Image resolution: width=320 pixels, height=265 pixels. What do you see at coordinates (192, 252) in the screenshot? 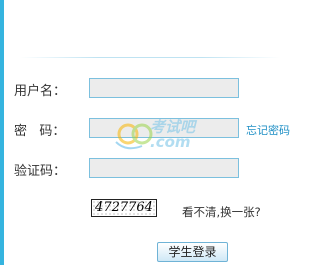
I see `student-login-button: 学生登录` at bounding box center [192, 252].